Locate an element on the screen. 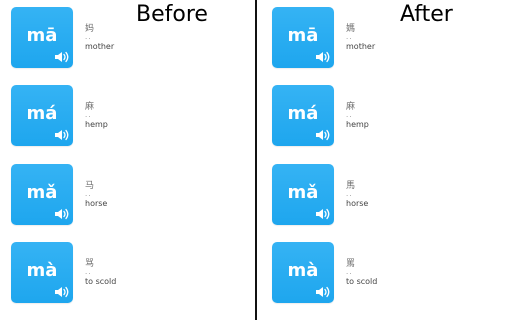 The height and width of the screenshot is (320, 512). panel-title: After is located at coordinates (426, 14).